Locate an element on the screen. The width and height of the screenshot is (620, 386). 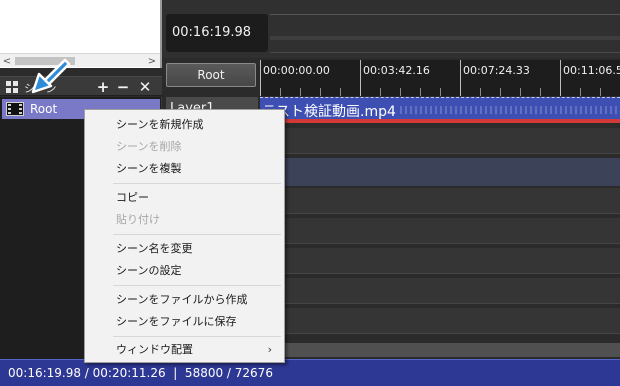
menu-item-scene-settings: シーンの設定 is located at coordinates (184, 271).